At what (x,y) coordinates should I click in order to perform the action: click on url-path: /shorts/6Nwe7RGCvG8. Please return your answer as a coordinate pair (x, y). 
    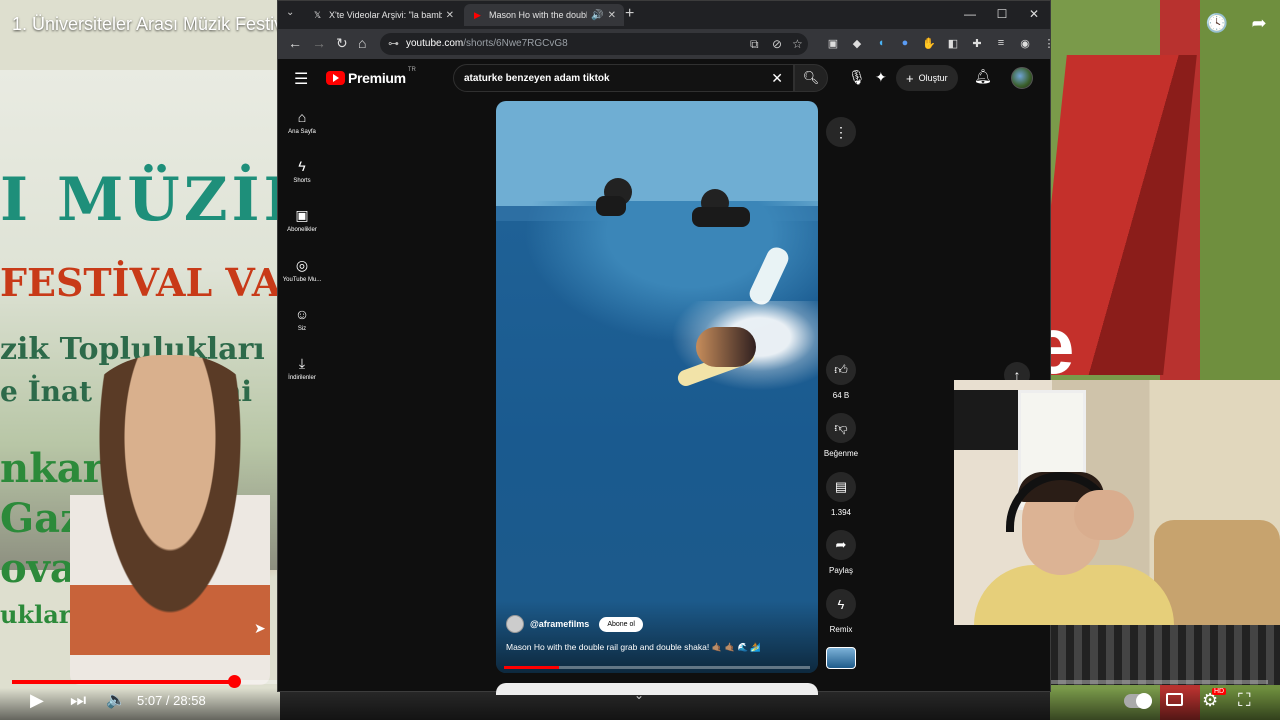
    Looking at the image, I should click on (515, 43).